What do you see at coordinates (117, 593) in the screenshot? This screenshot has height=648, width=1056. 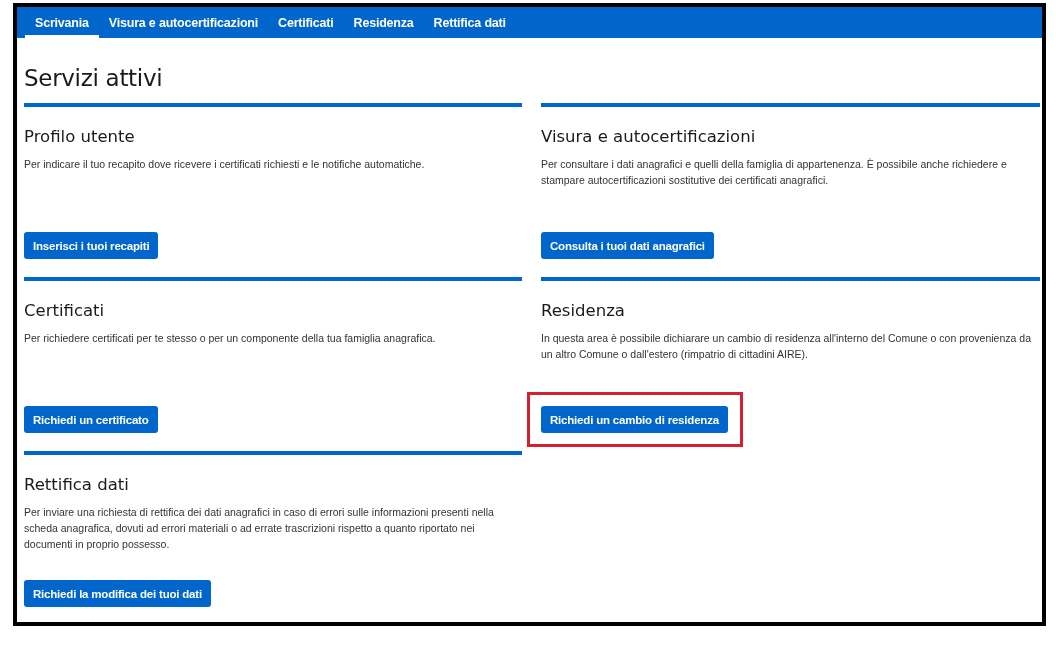 I see `action-button: Richiedi la modifica dei tuoi dati` at bounding box center [117, 593].